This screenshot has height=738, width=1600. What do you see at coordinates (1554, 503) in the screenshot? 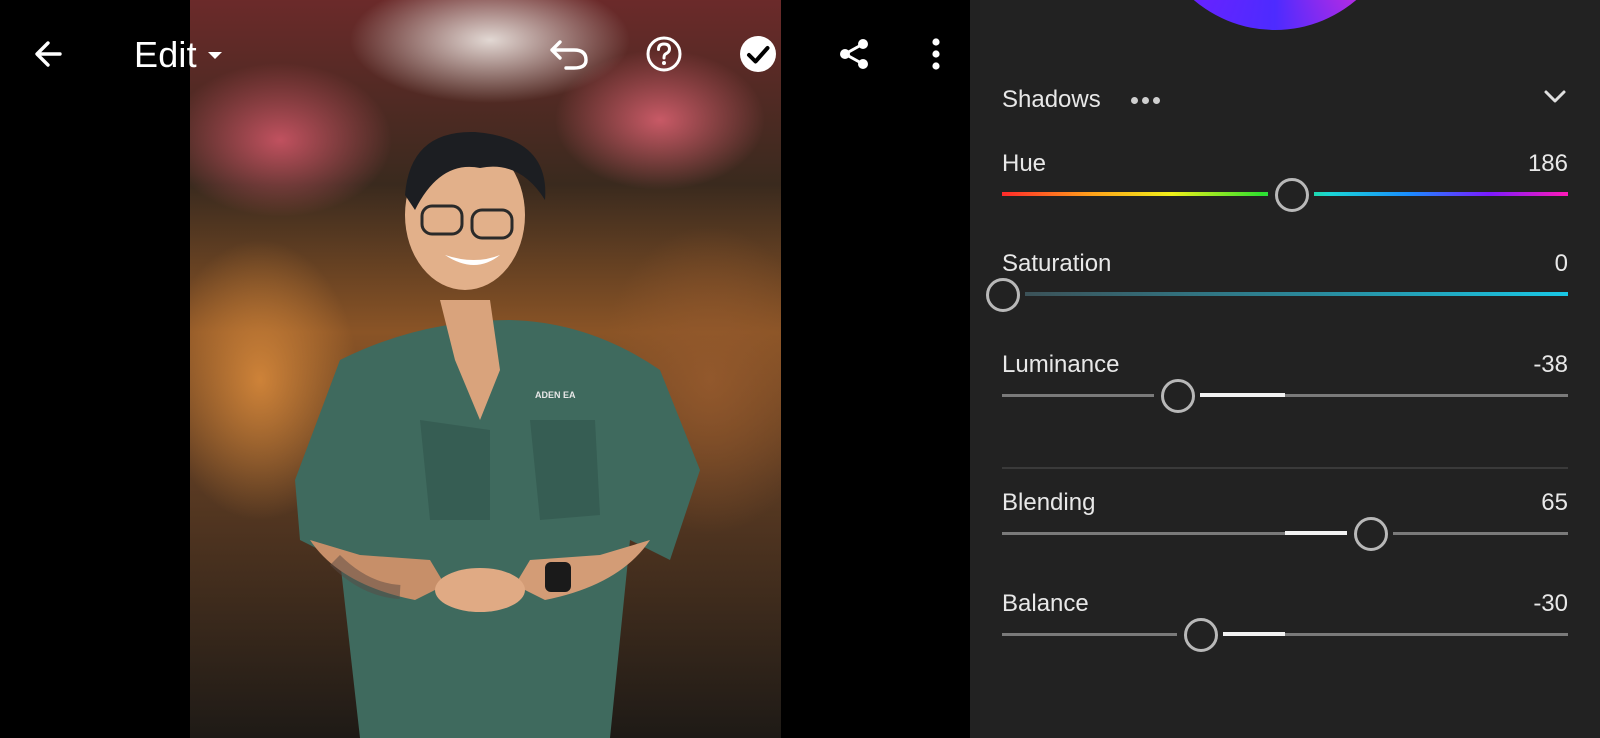
I see `blending-value: 65` at bounding box center [1554, 503].